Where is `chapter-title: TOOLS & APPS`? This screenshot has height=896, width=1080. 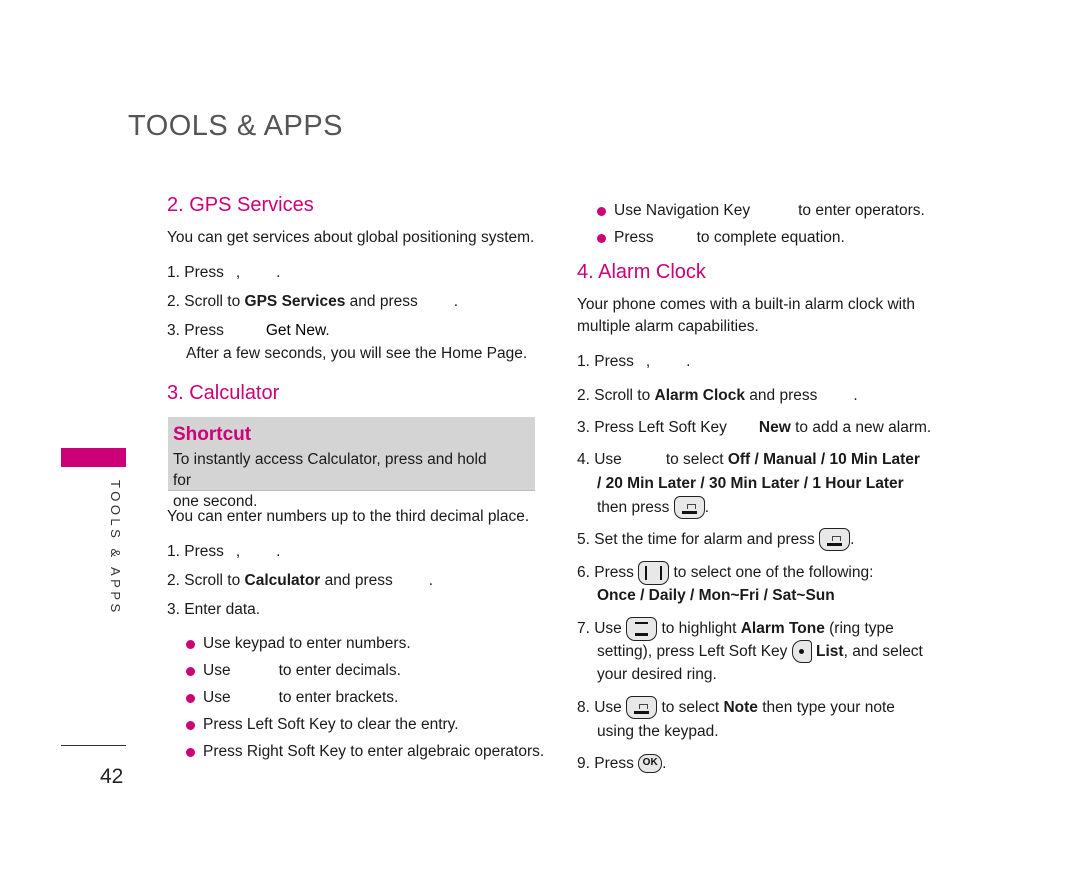
chapter-title: TOOLS & APPS is located at coordinates (236, 126).